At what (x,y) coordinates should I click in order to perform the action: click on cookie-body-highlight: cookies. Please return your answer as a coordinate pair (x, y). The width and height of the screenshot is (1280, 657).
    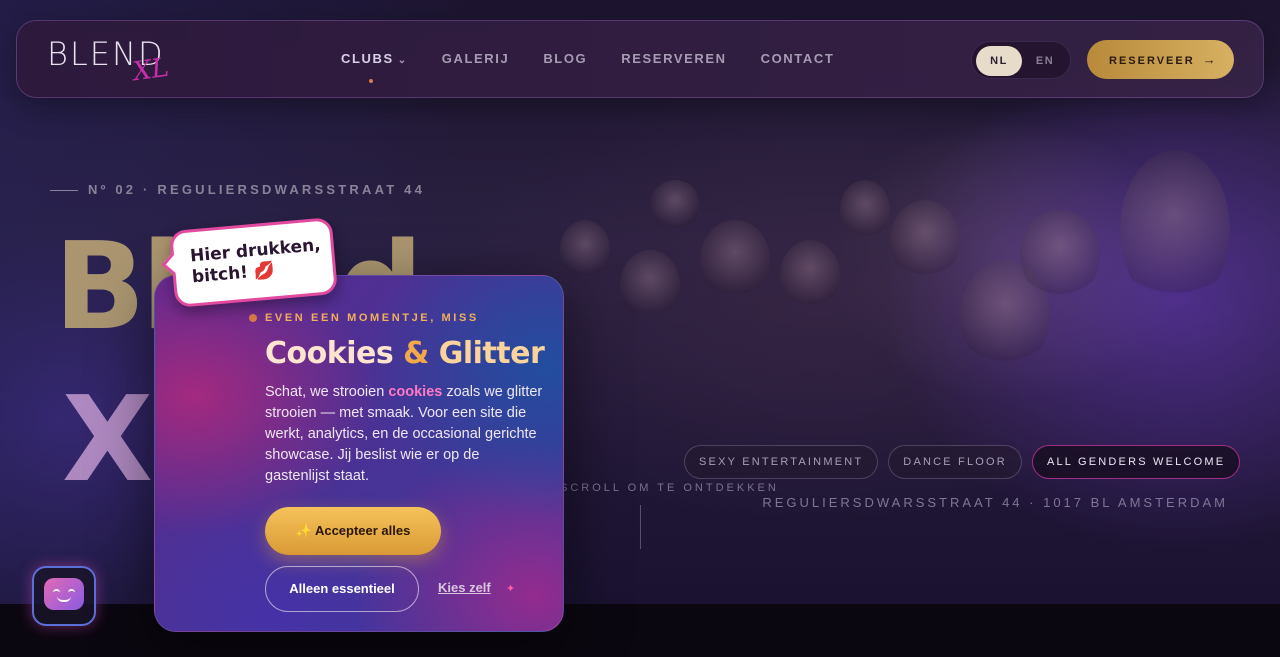
    Looking at the image, I should click on (415, 392).